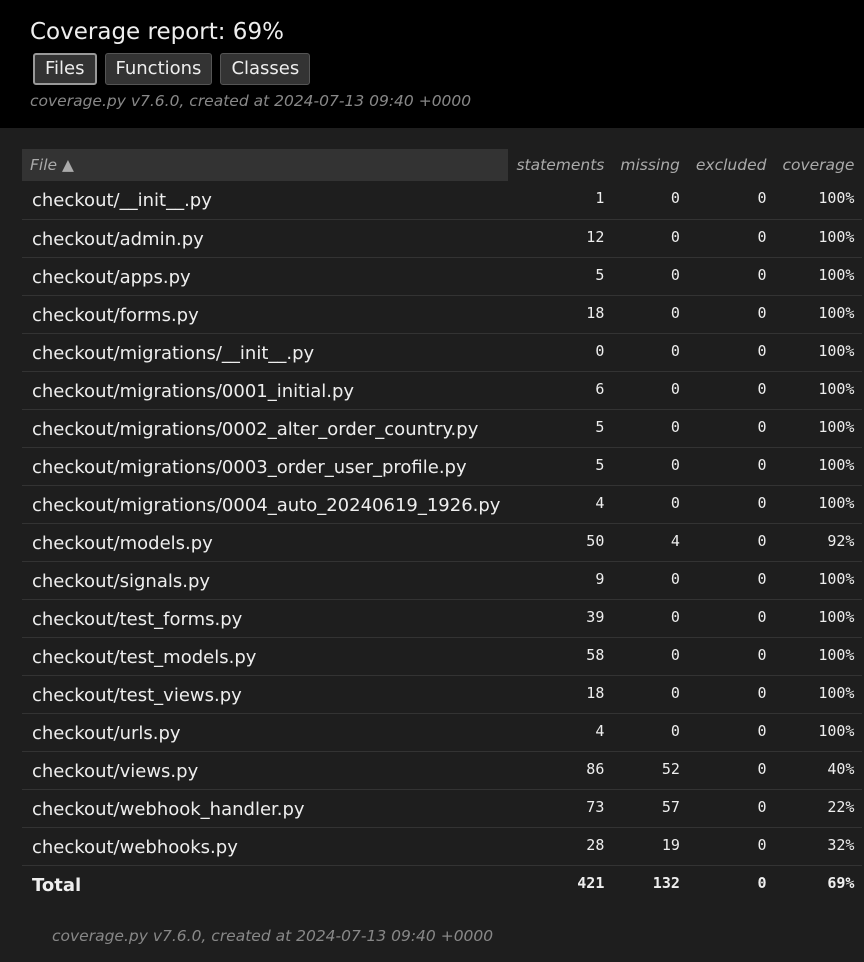 The width and height of the screenshot is (864, 962). I want to click on column-header-excluded: excluded, so click(731, 165).